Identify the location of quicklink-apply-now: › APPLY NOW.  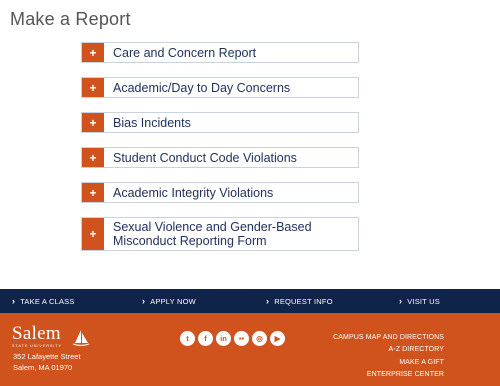
(169, 301).